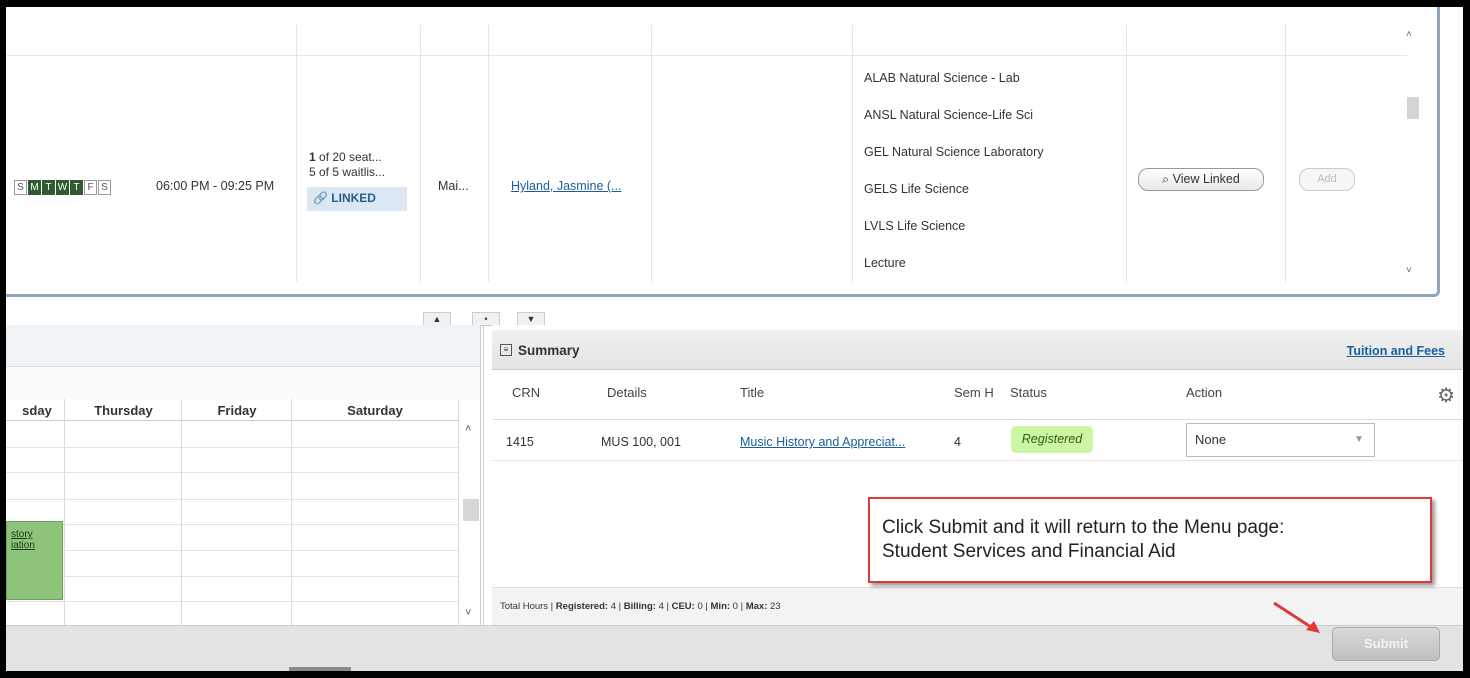 The width and height of the screenshot is (1470, 678). I want to click on results-row-divider, so click(706, 55).